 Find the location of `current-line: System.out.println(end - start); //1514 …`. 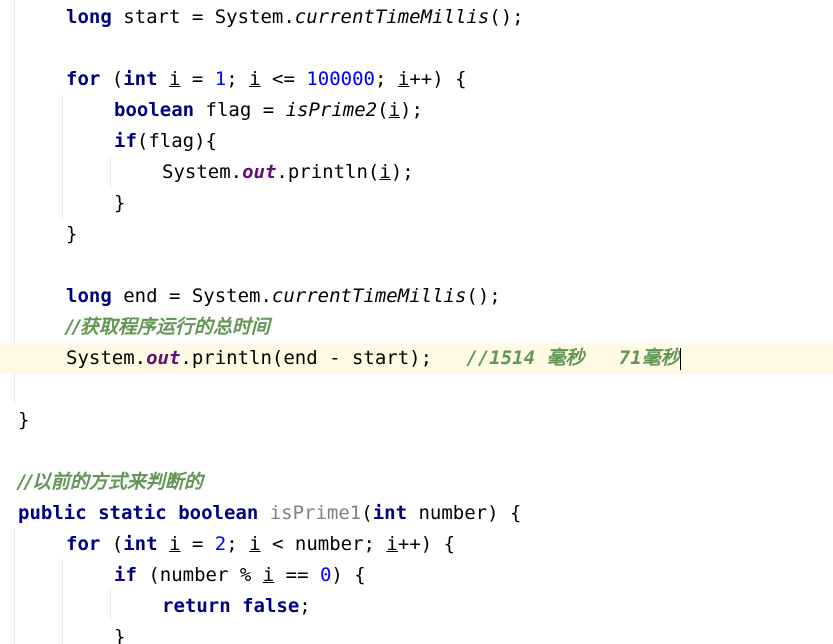

current-line: System.out.println(end - start); //1514 … is located at coordinates (416, 358).